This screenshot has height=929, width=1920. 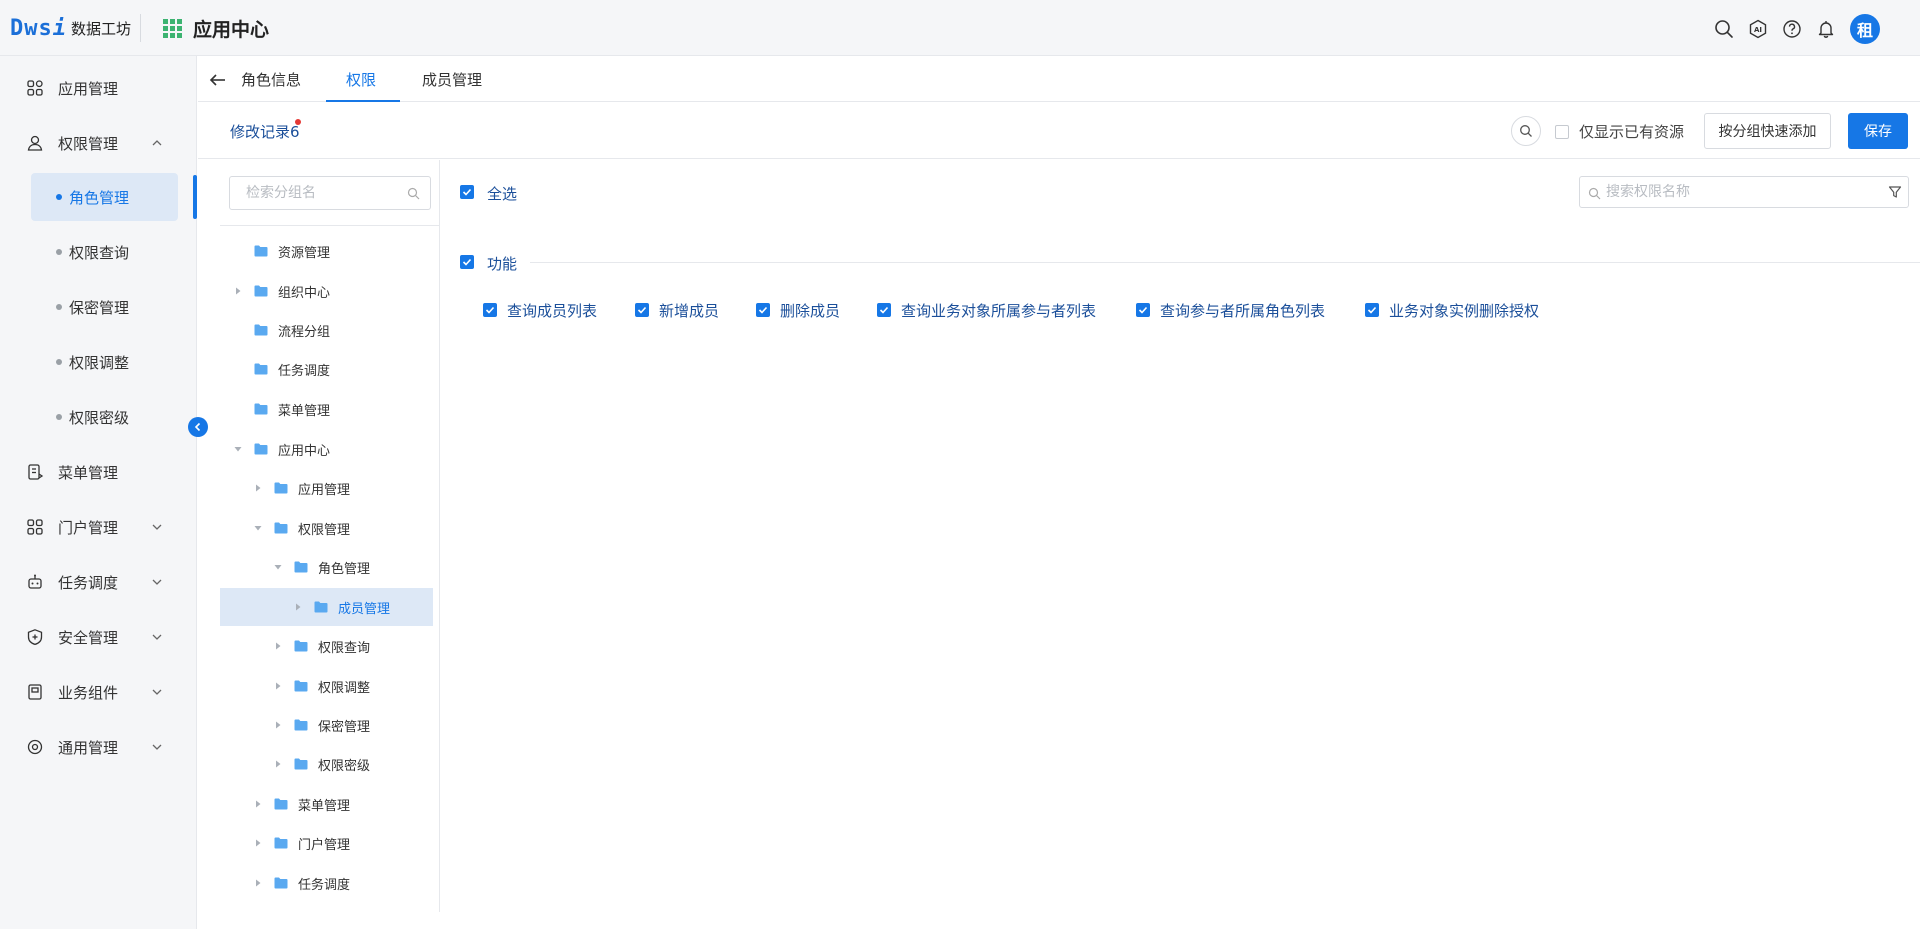 What do you see at coordinates (798, 310) in the screenshot?
I see `permission-item: 删除成员` at bounding box center [798, 310].